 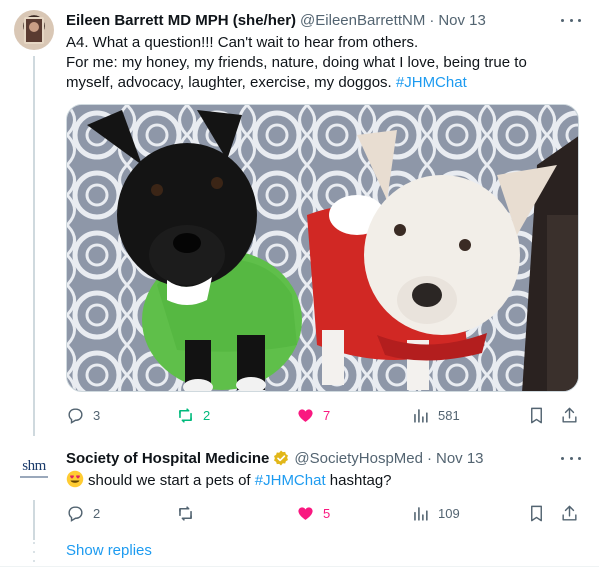 What do you see at coordinates (193, 415) in the screenshot?
I see `retweet-button: 2` at bounding box center [193, 415].